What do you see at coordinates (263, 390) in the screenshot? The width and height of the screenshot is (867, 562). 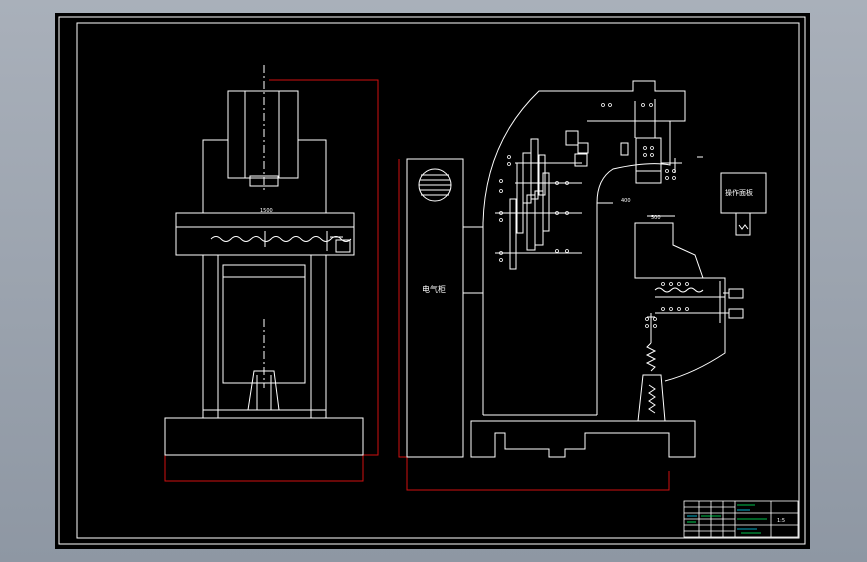 I see `front-die` at bounding box center [263, 390].